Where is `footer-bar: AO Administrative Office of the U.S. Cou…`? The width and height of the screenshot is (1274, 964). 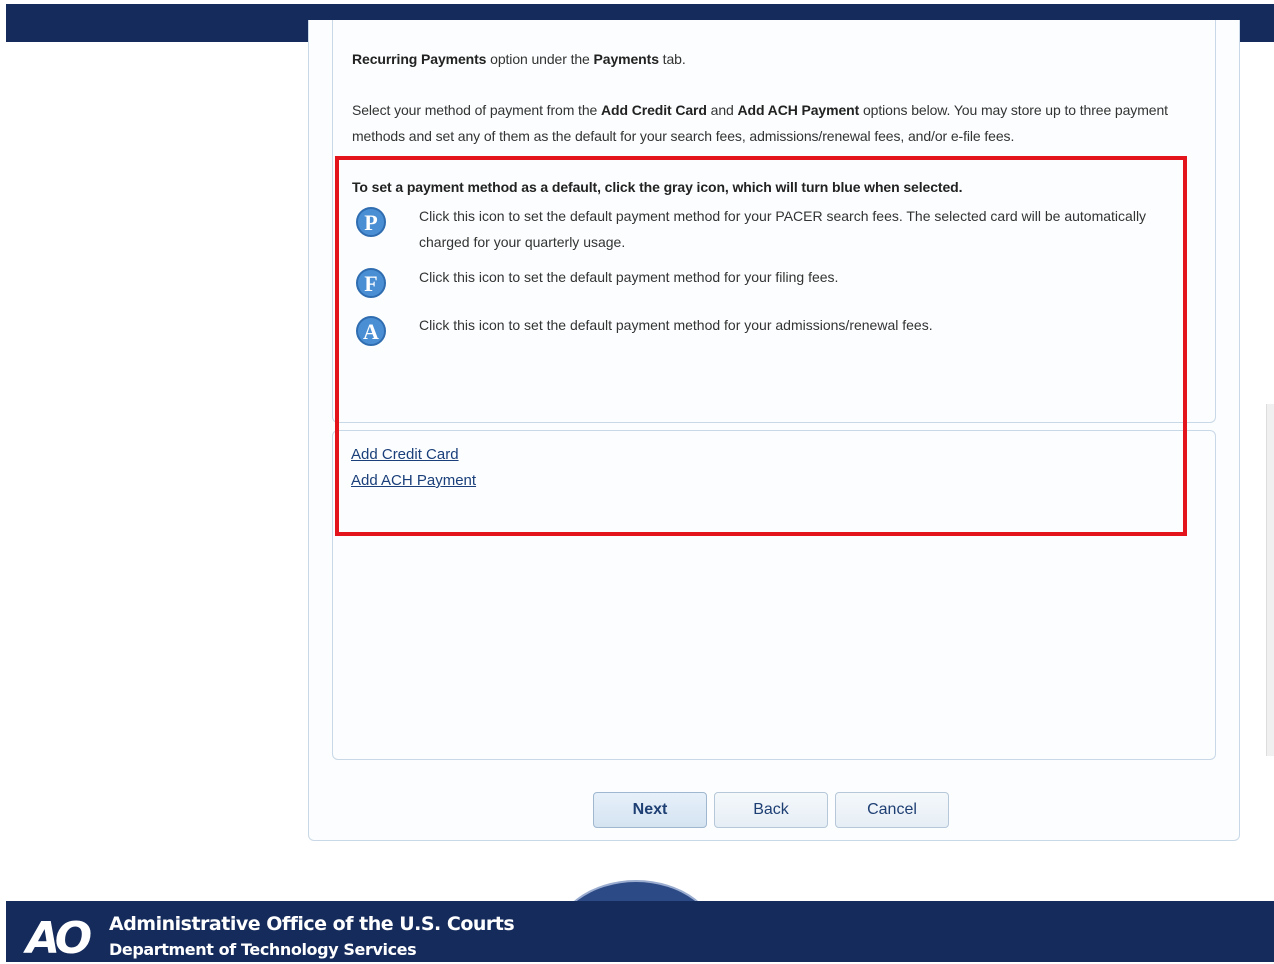
footer-bar: AO Administrative Office of the U.S. Cou… is located at coordinates (640, 931).